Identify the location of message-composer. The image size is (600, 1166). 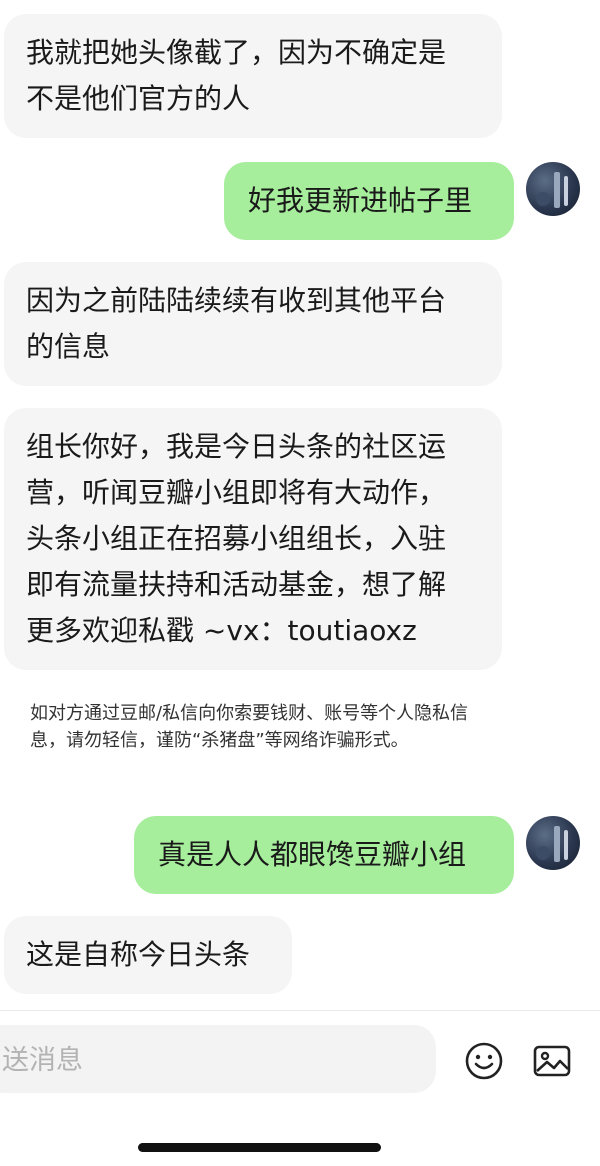
(300, 1088).